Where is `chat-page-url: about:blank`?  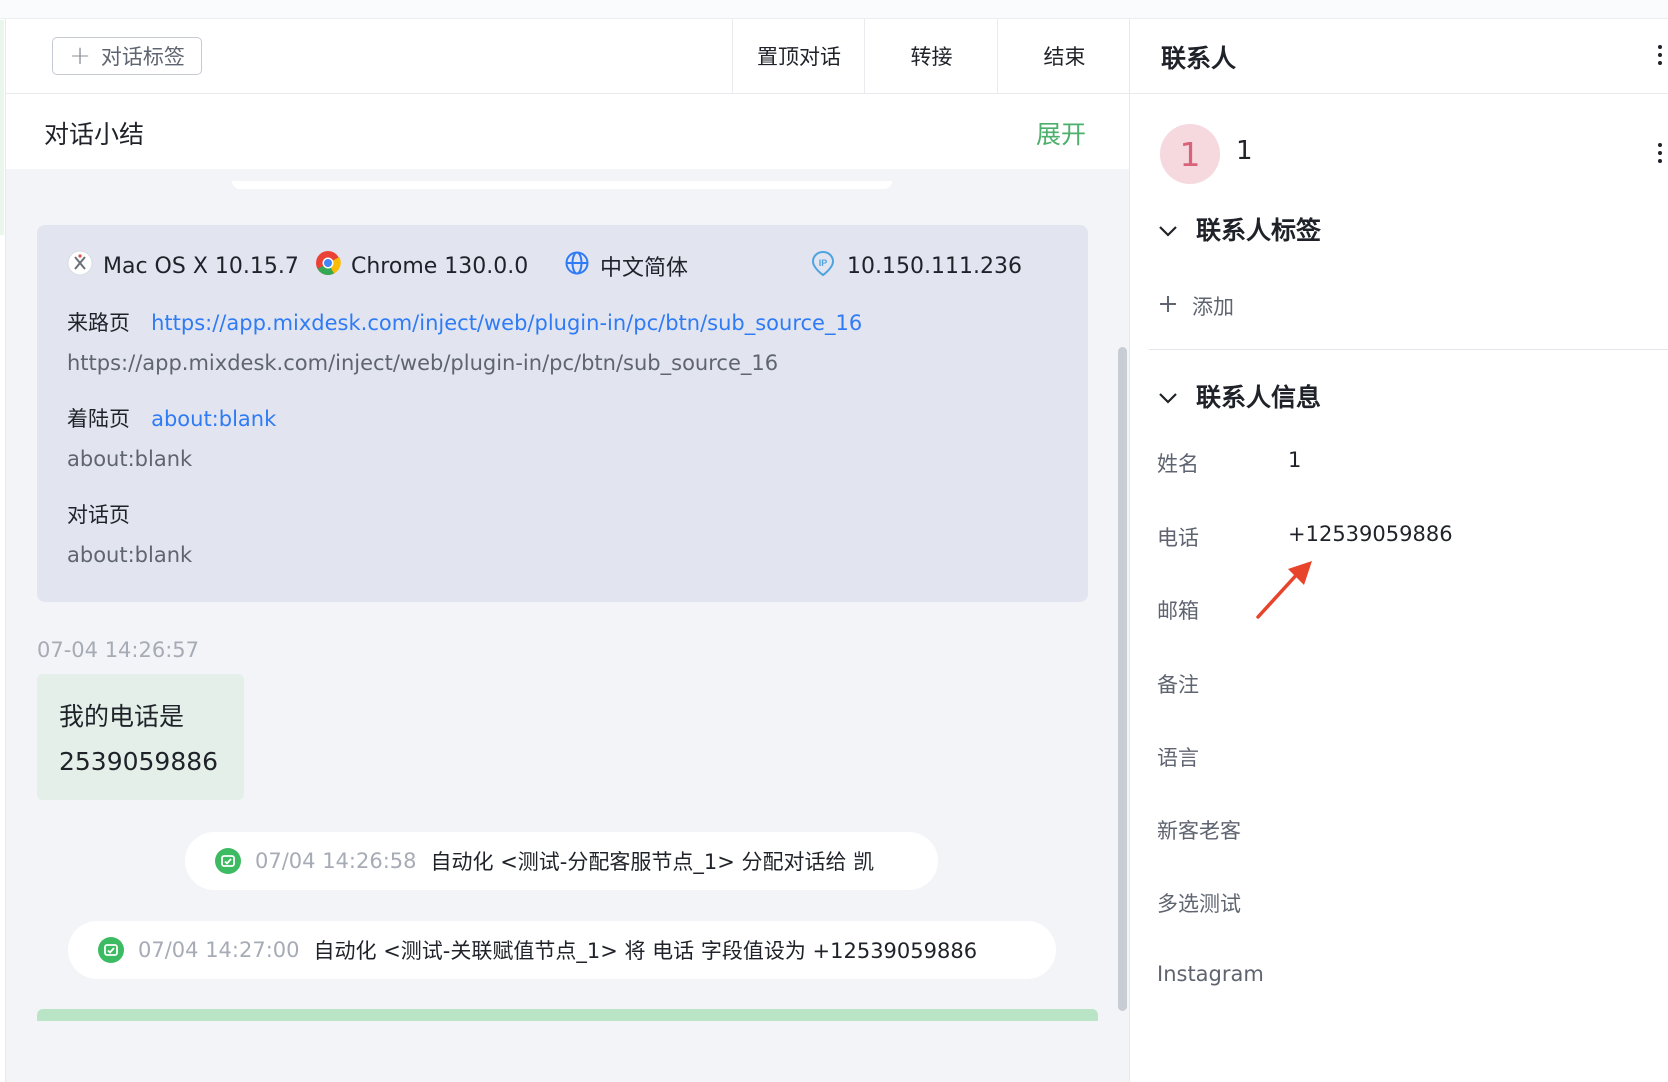
chat-page-url: about:blank is located at coordinates (130, 555).